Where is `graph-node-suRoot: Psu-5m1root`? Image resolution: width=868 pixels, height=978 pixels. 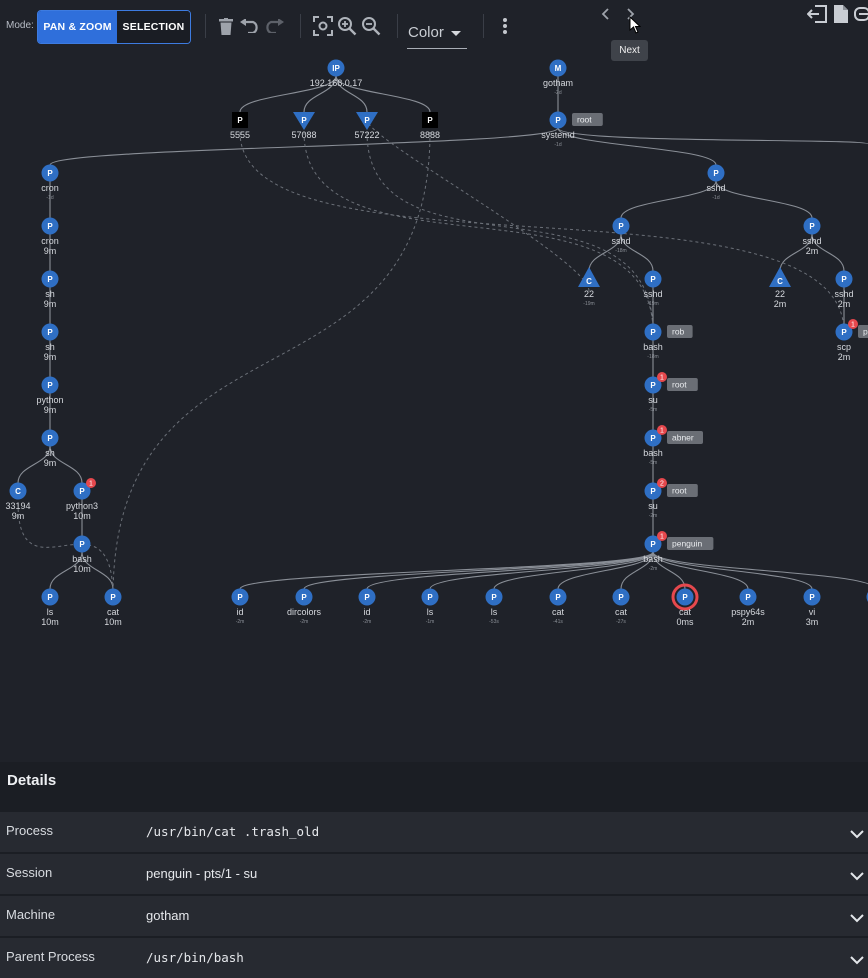 graph-node-suRoot: Psu-5m1root is located at coordinates (671, 392).